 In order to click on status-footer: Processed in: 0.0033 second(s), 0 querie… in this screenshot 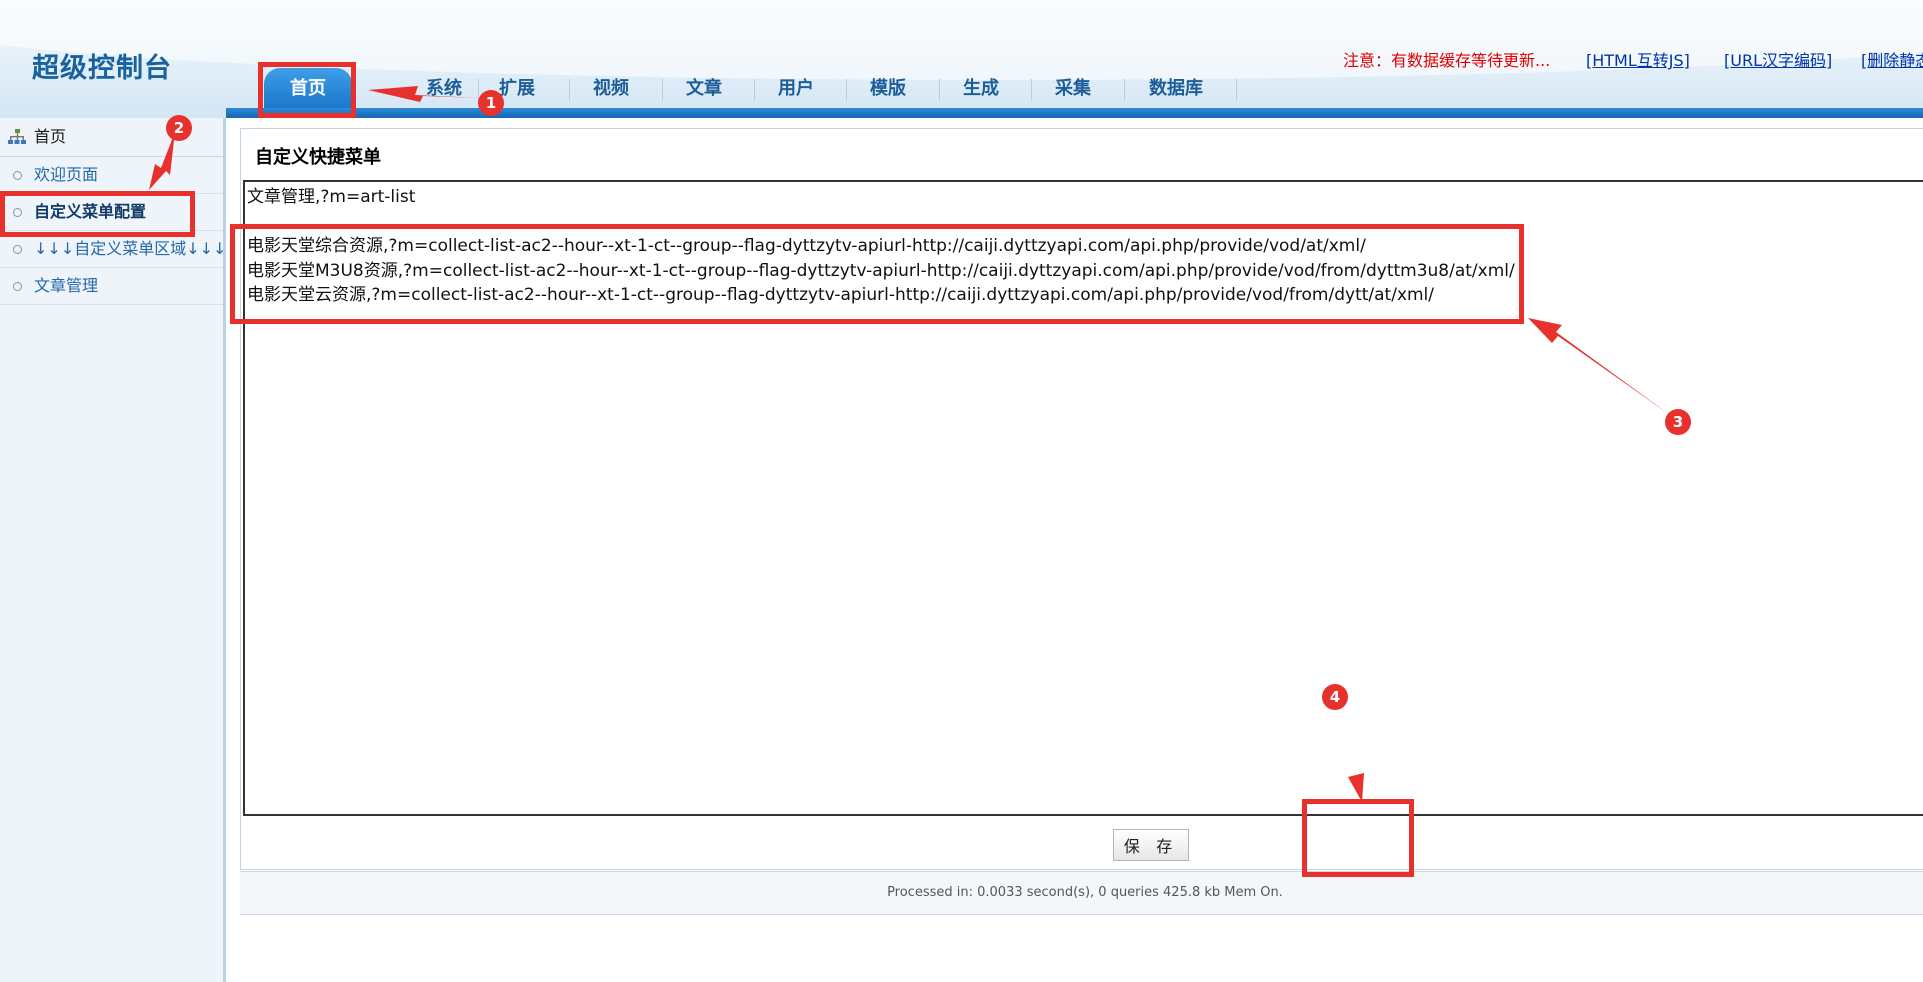, I will do `click(1081, 893)`.